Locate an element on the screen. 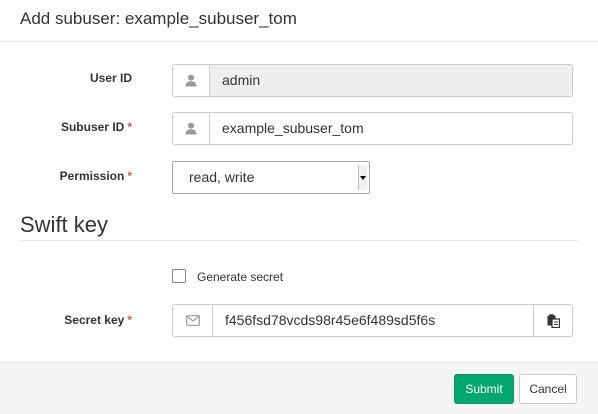 The width and height of the screenshot is (598, 414). section-divider is located at coordinates (299, 240).